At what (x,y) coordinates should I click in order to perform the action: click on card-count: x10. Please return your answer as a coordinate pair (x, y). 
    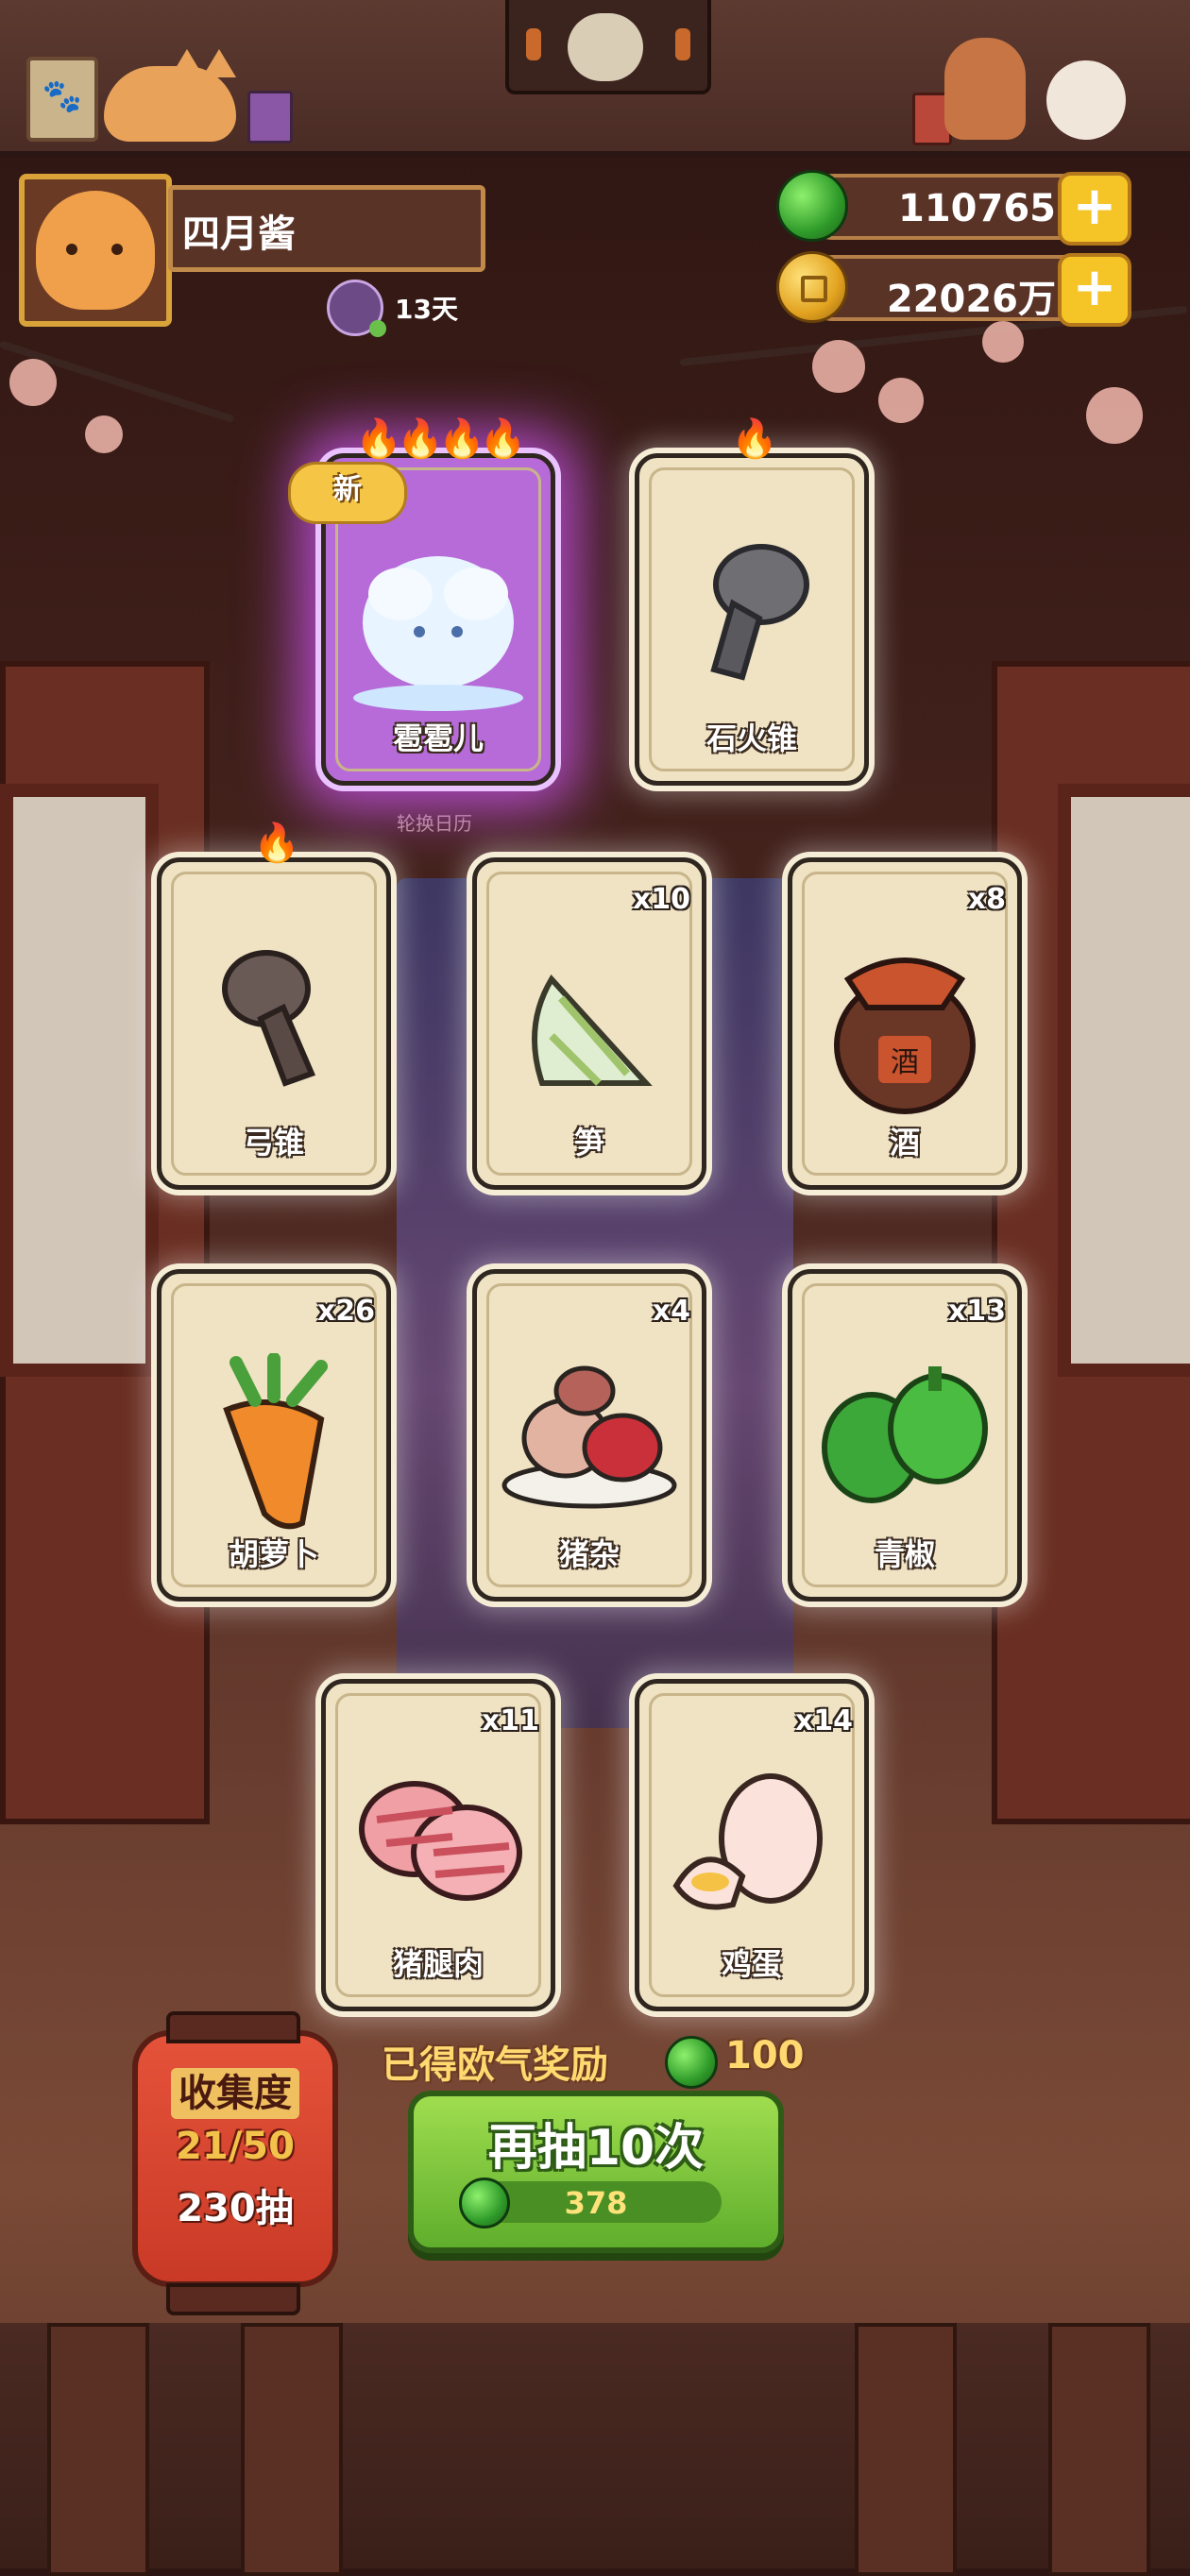
    Looking at the image, I should click on (661, 899).